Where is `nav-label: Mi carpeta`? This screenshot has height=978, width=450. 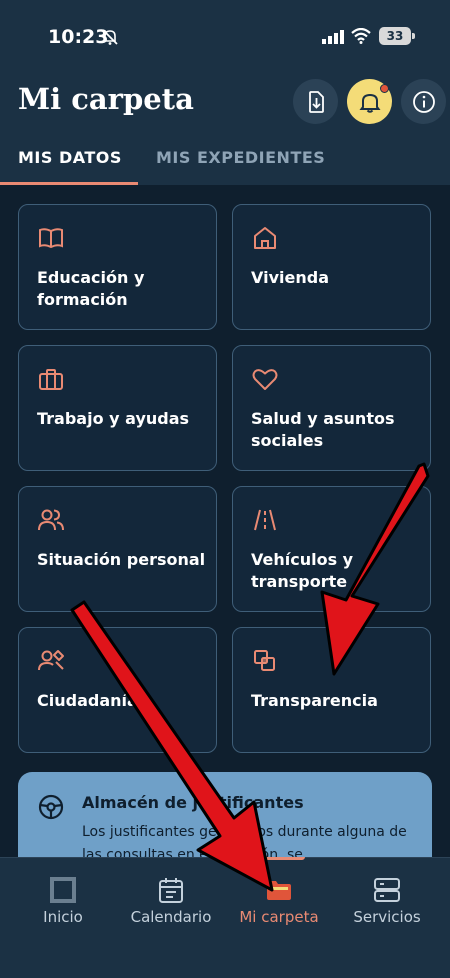 nav-label: Mi carpeta is located at coordinates (279, 917).